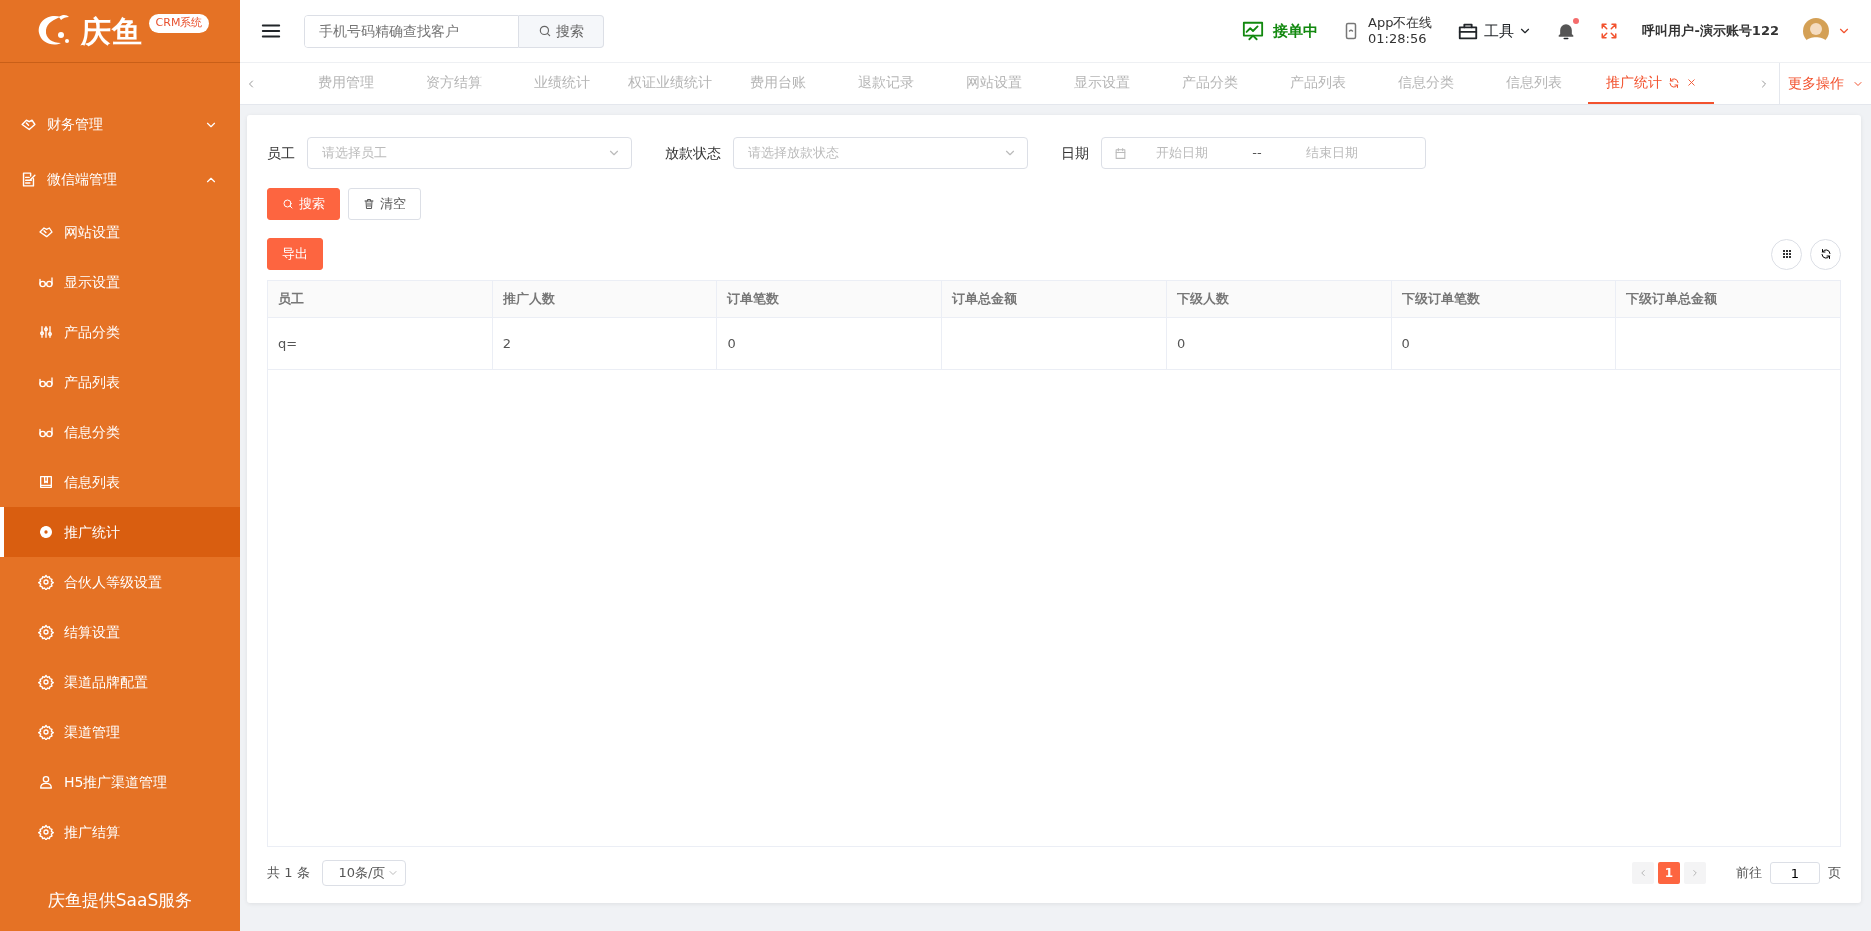 The image size is (1871, 931). I want to click on logo-badge: CRM系统, so click(179, 23).